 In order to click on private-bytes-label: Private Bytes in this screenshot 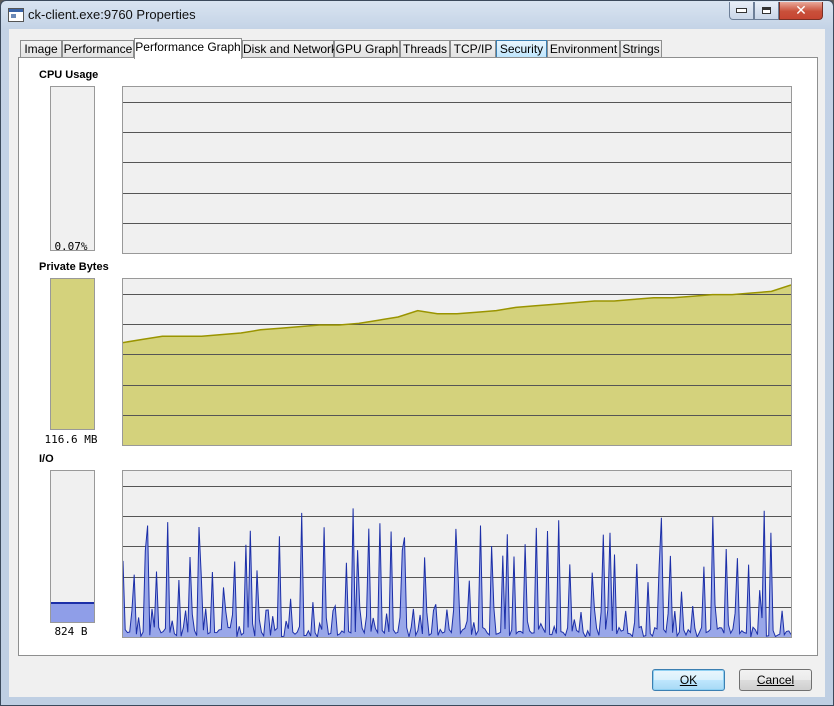, I will do `click(74, 267)`.